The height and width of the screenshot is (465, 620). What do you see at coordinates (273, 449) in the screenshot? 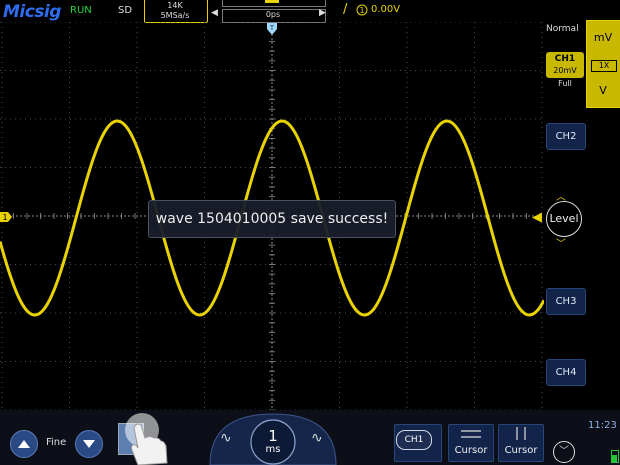
I see `timebase-unit: ms` at bounding box center [273, 449].